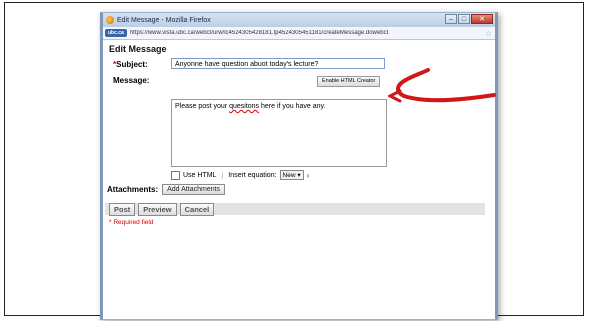 Image resolution: width=590 pixels, height=321 pixels. I want to click on cancel-button: Cancel, so click(197, 209).